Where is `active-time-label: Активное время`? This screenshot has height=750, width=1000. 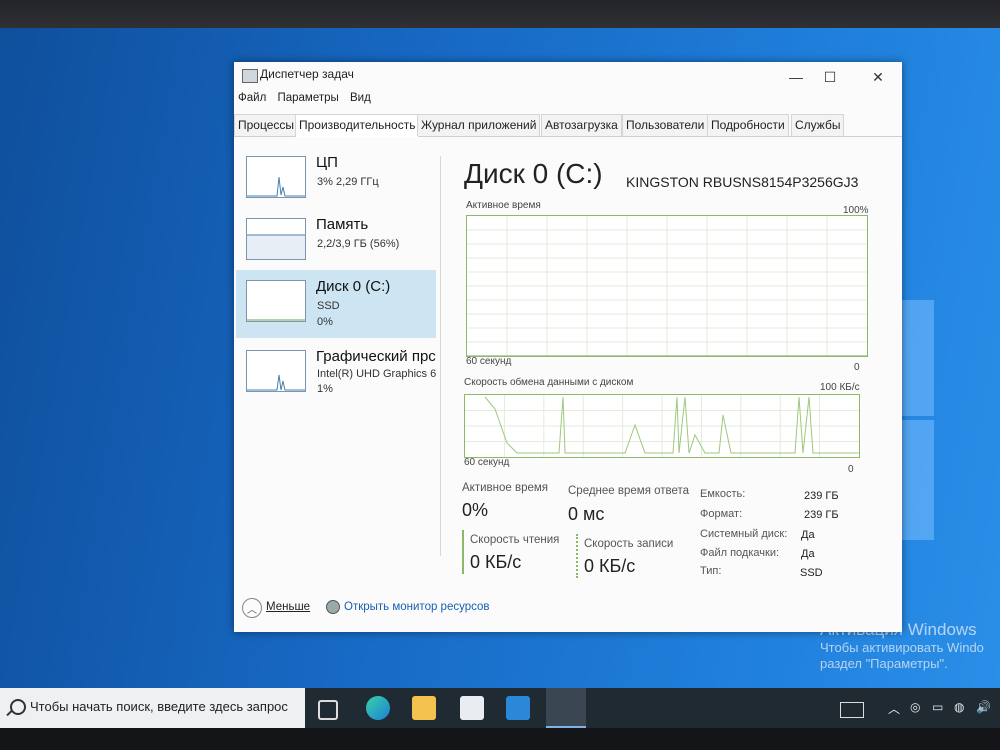
active-time-label: Активное время is located at coordinates (505, 488).